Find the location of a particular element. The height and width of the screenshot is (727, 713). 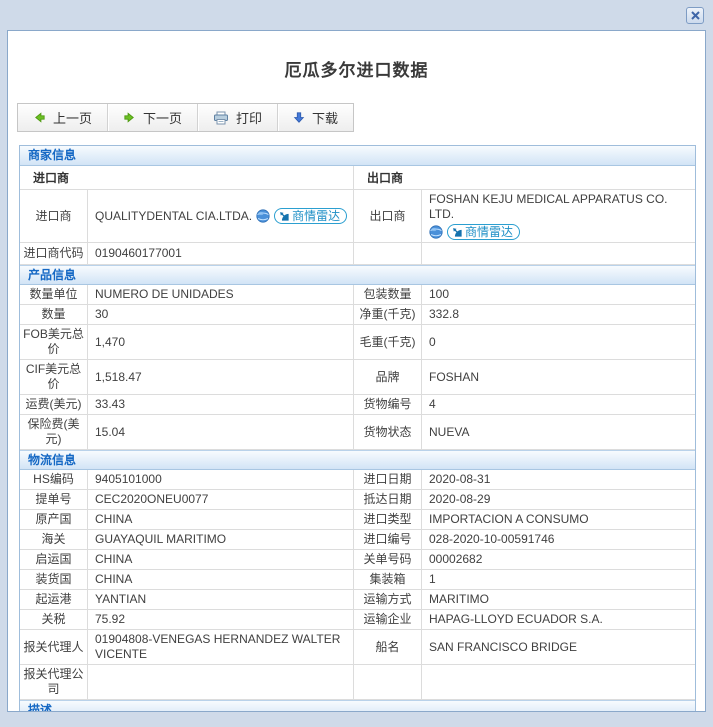

field-label: 海关 is located at coordinates (54, 539).